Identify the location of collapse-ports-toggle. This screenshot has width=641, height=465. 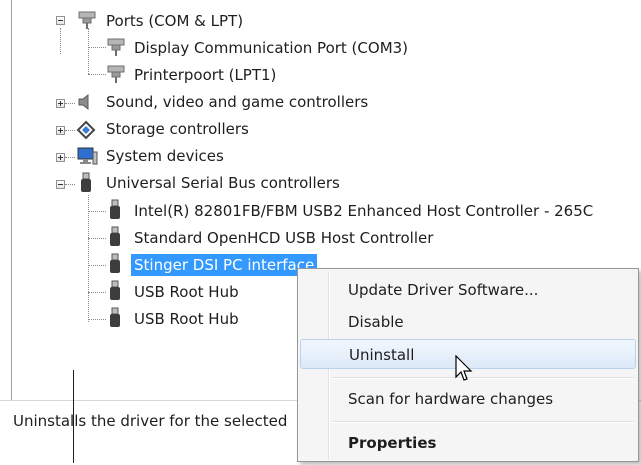
(60, 20).